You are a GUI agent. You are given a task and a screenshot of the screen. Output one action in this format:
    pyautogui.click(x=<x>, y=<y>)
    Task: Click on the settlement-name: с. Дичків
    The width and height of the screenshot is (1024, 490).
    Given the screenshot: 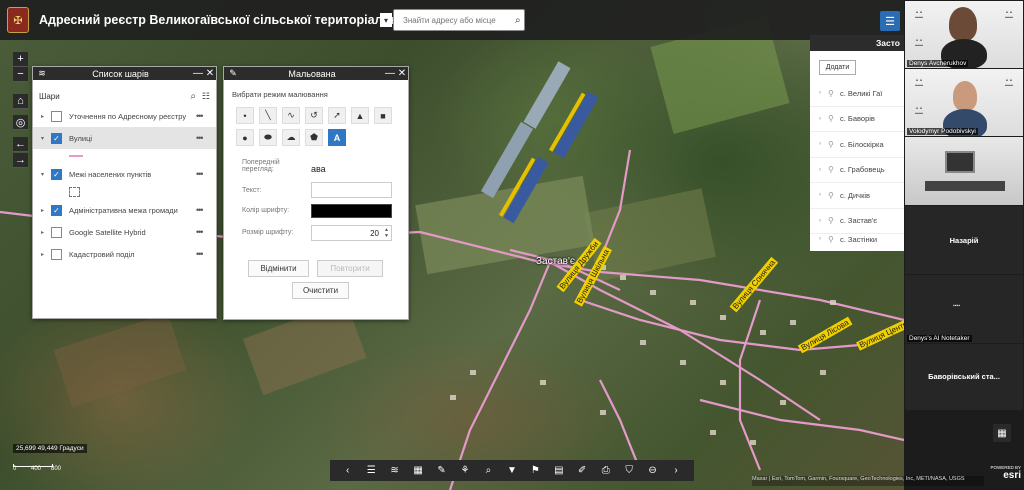 What is the action you would take?
    pyautogui.click(x=855, y=195)
    